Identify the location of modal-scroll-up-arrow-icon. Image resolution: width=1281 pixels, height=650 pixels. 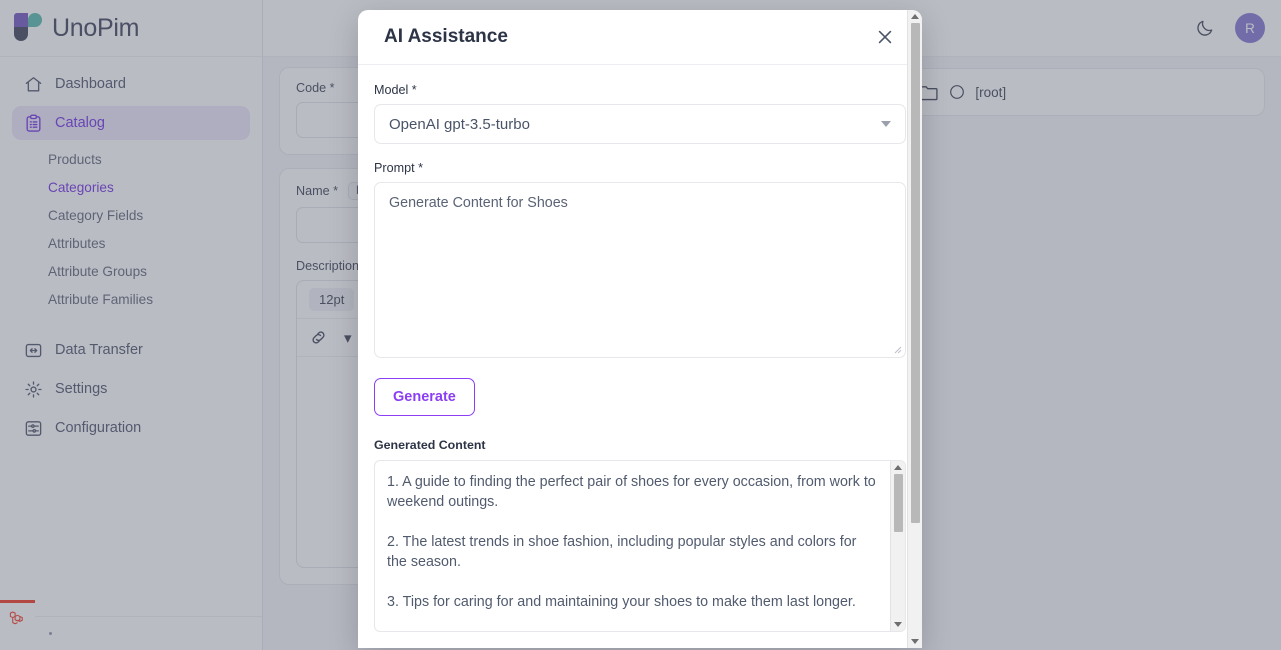
(915, 16).